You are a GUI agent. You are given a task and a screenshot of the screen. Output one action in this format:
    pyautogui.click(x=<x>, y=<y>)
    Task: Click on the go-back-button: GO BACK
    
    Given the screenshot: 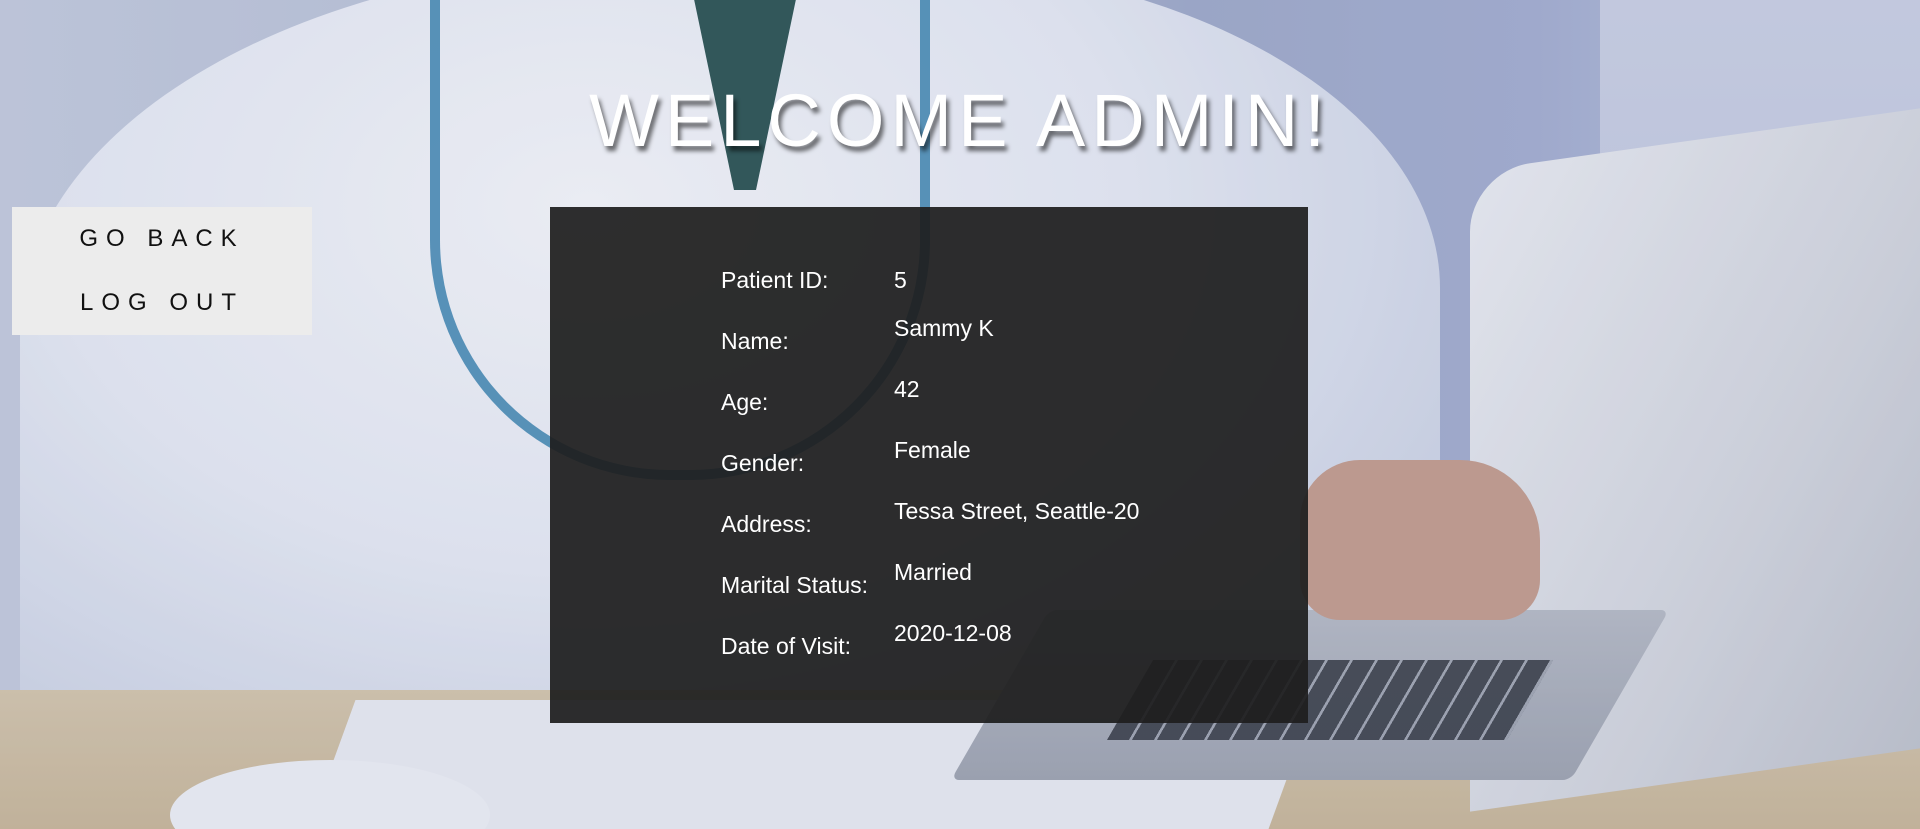 What is the action you would take?
    pyautogui.click(x=162, y=239)
    